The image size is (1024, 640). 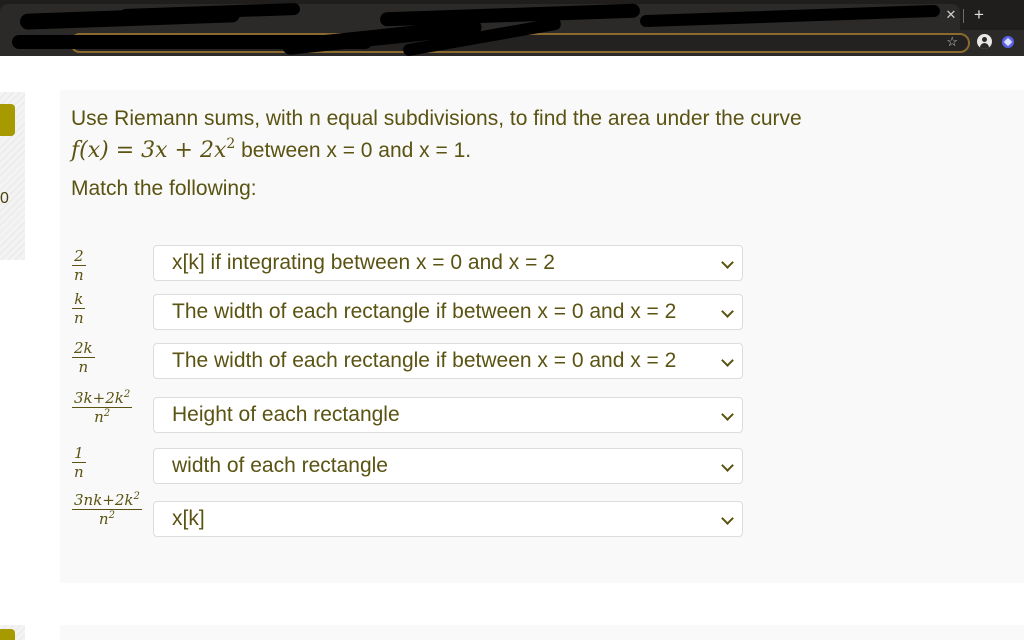 I want to click on browser-chrome: ✕ + ☆, so click(x=512, y=28).